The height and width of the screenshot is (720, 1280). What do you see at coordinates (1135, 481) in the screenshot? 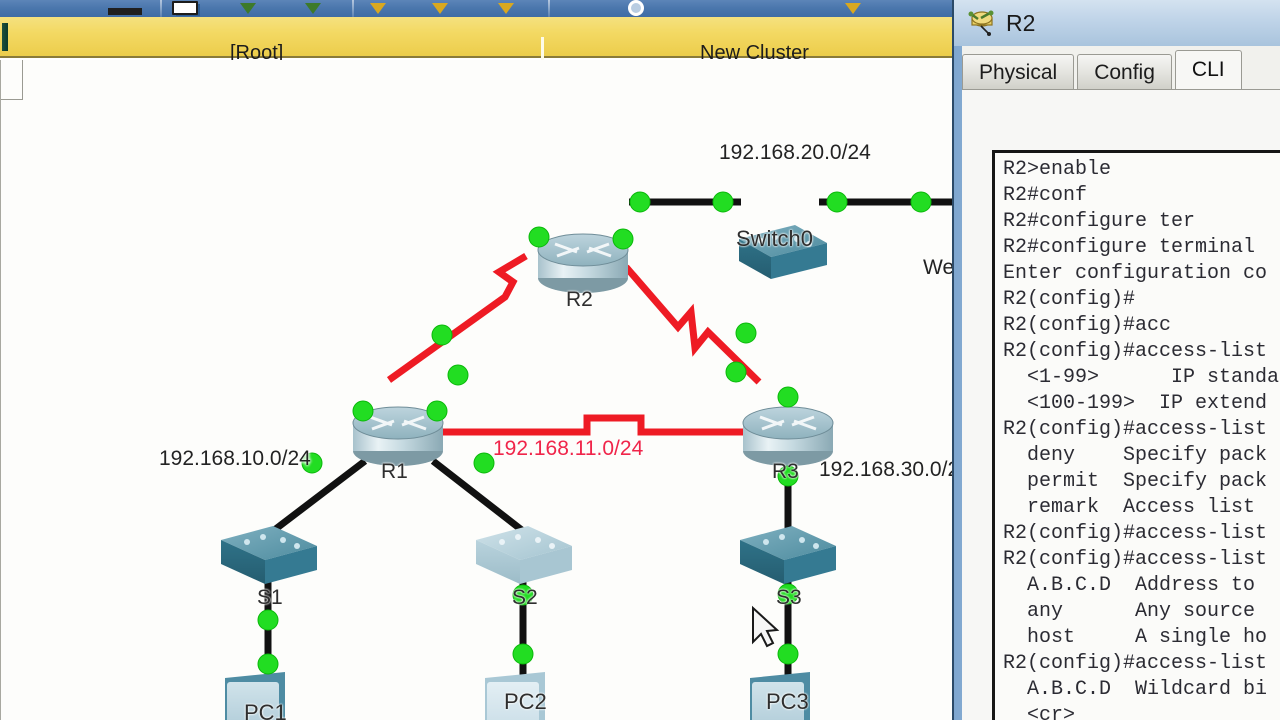
I see `cli-line: permit Specify pack` at bounding box center [1135, 481].